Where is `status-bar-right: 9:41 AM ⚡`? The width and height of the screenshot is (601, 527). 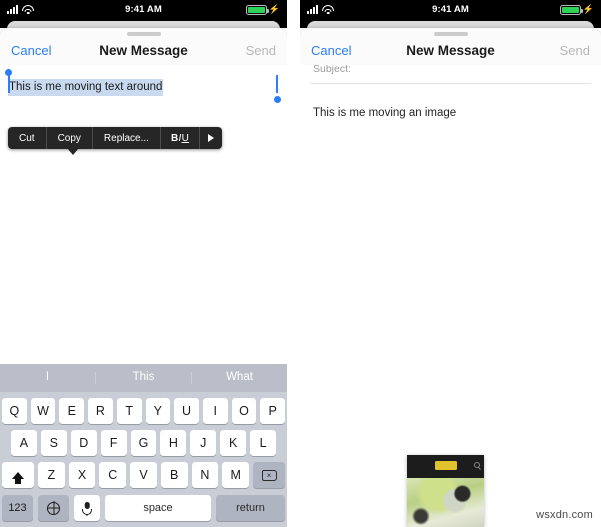
status-bar-right: 9:41 AM ⚡ is located at coordinates (450, 9).